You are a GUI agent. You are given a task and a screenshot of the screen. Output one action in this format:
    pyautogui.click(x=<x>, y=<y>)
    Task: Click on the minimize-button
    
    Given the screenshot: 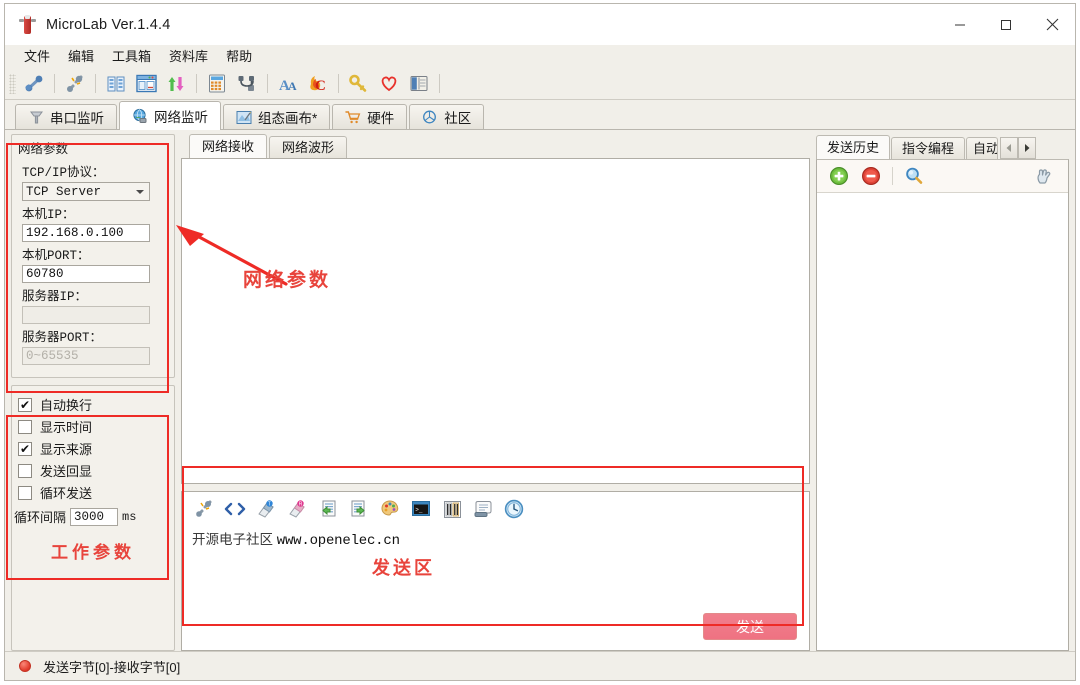 What is the action you would take?
    pyautogui.click(x=960, y=24)
    